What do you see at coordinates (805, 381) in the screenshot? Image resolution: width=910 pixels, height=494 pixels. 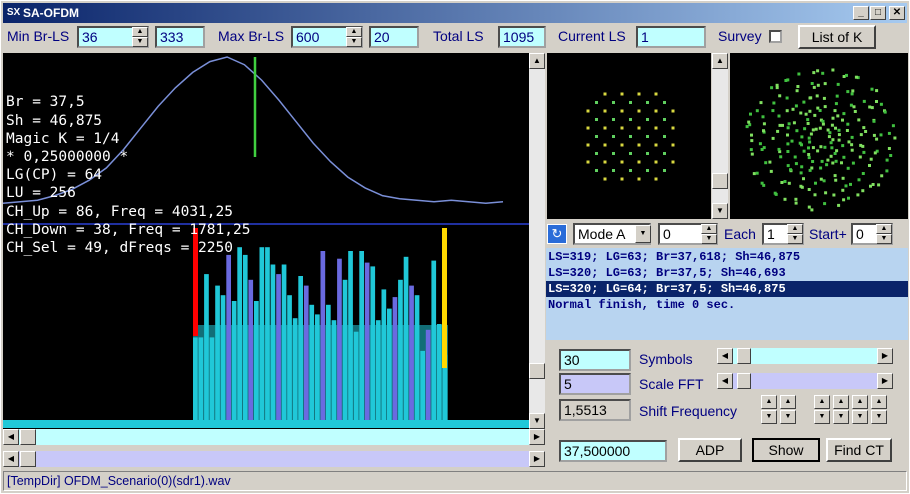 I see `scale-fft-slider: ◀ ▶` at bounding box center [805, 381].